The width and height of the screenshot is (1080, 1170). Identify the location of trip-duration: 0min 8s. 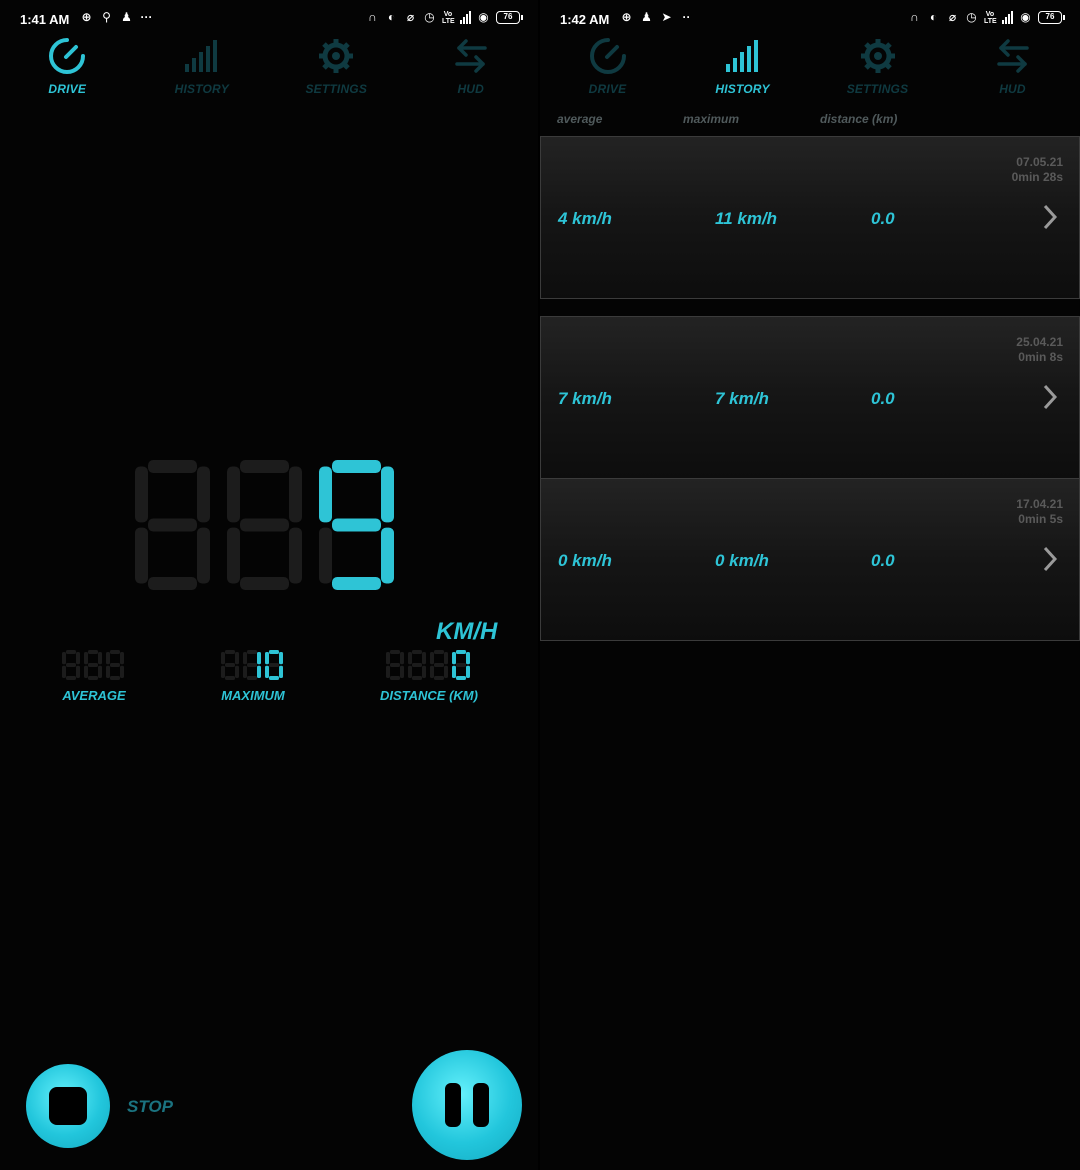
(1040, 357).